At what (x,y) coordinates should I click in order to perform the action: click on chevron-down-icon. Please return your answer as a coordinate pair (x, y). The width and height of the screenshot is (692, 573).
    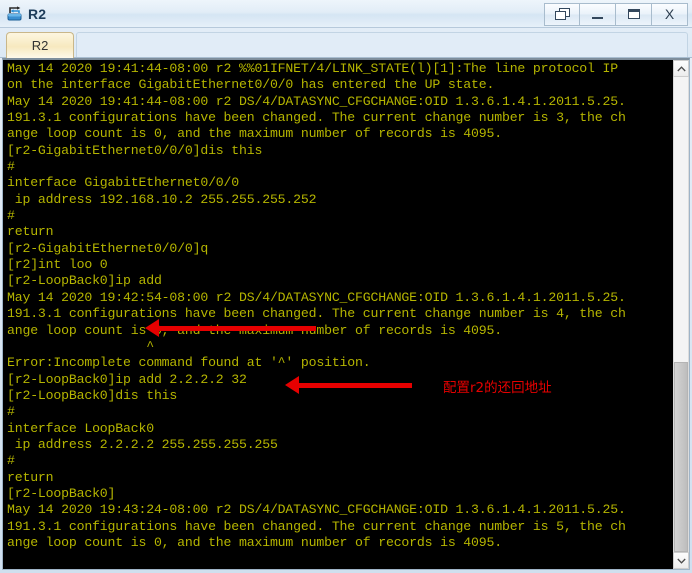
    Looking at the image, I should click on (681, 561).